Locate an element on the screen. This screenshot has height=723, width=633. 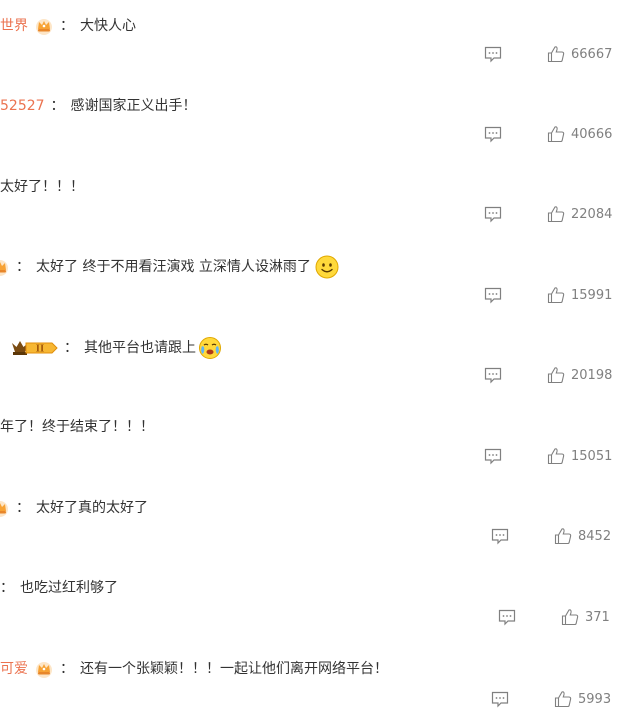
comment-line: II ： 其他平台也请跟上 is located at coordinates (111, 348).